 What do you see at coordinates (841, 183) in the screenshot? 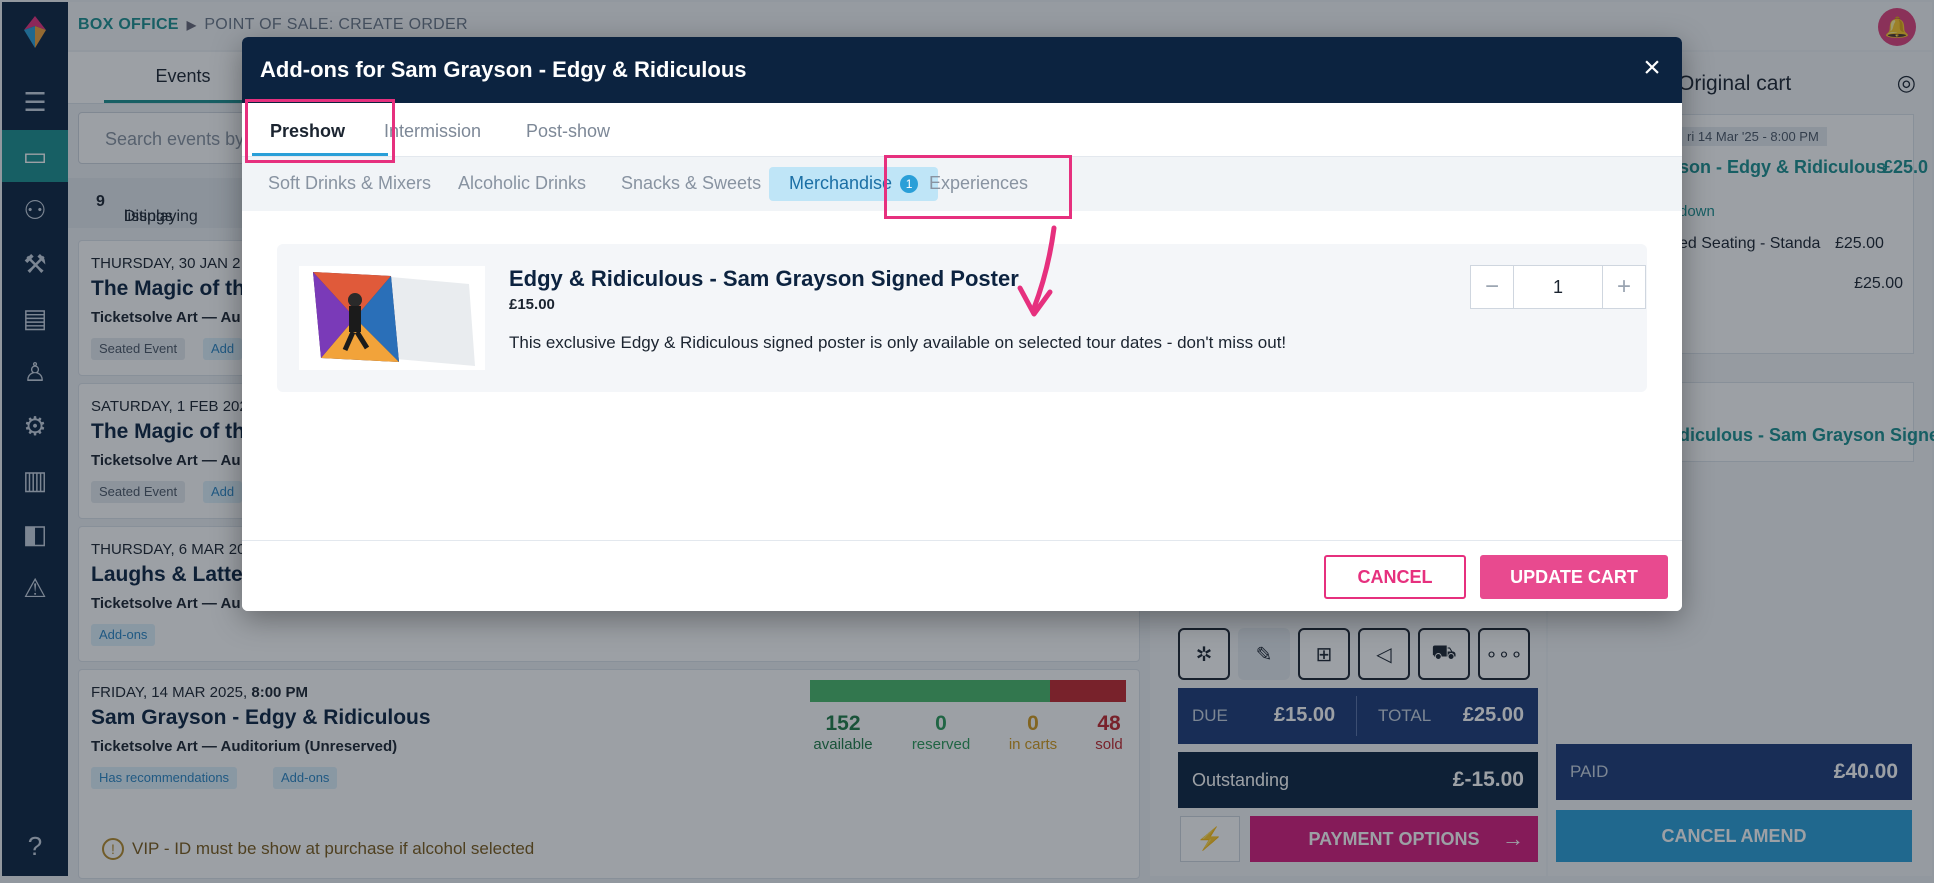
I see `subtab-merchandise-label: Merchandise` at bounding box center [841, 183].